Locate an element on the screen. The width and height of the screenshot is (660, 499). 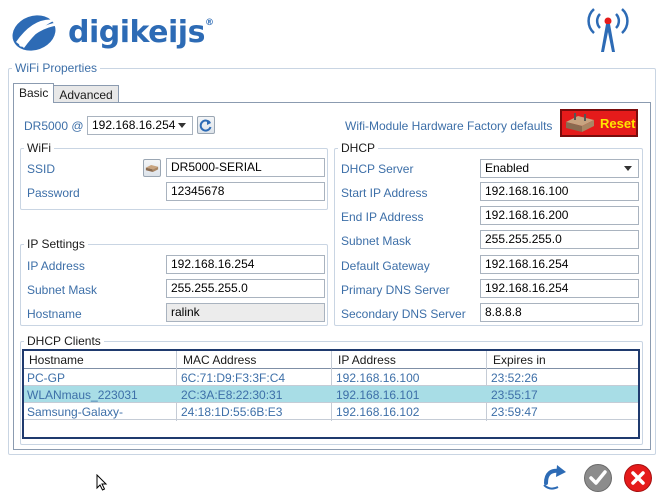
dhcp-subnet-mask-field: 255.255.255.0 is located at coordinates (559, 239).